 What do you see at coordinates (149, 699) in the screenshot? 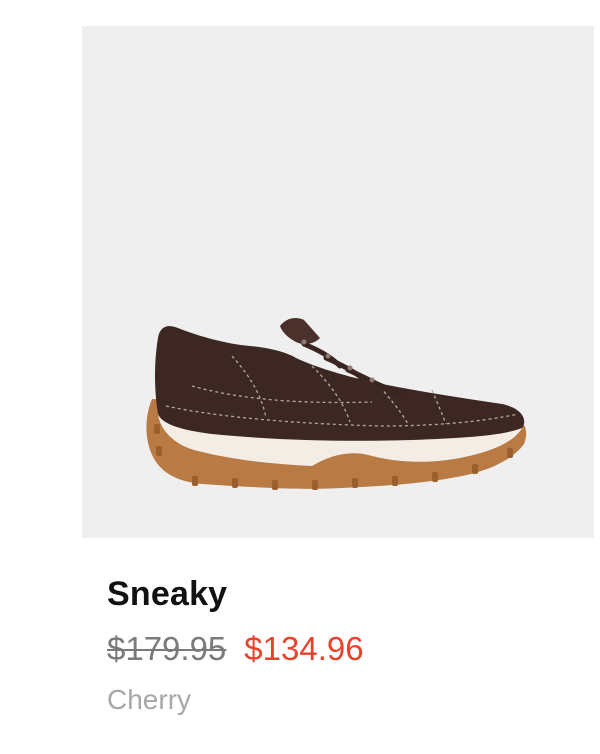
I see `color-label: Cherry` at bounding box center [149, 699].